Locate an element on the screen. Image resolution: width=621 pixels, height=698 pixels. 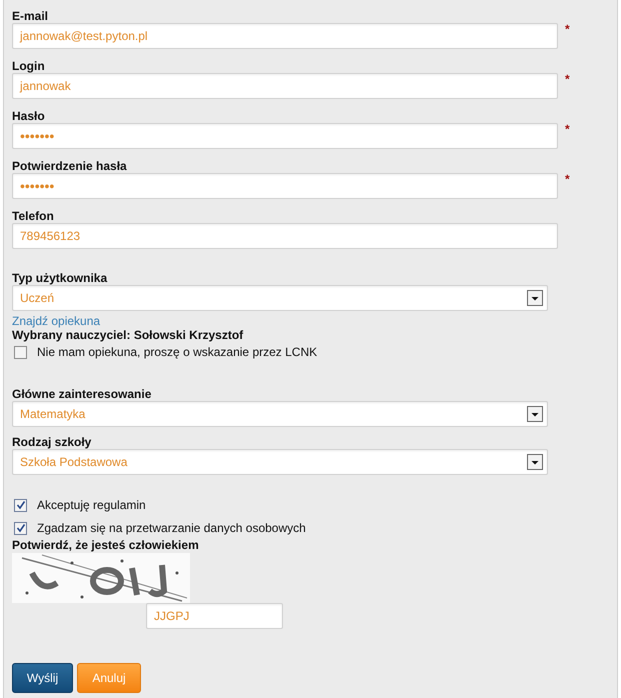
field-label: Login is located at coordinates (28, 66).